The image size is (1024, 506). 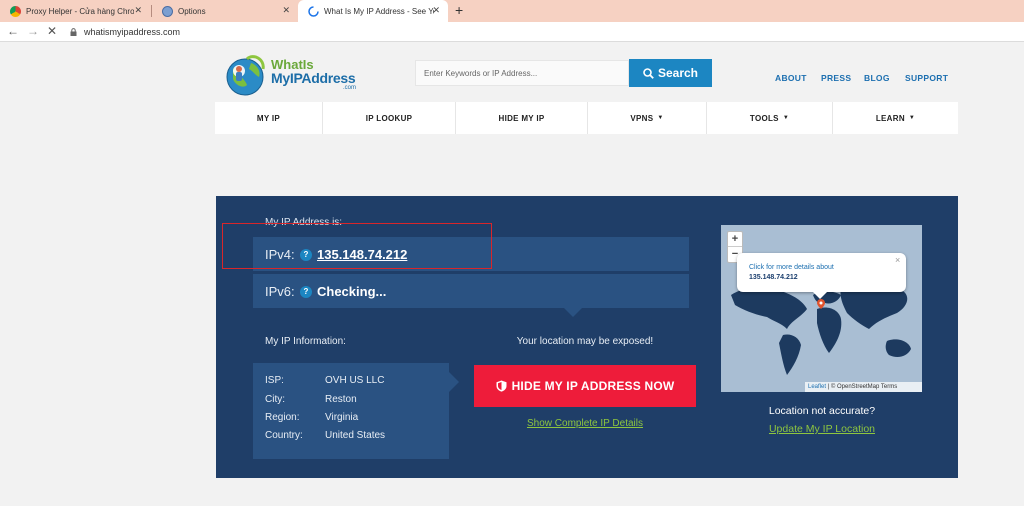 I want to click on tab-proxy-helper: Proxy Helper - Cửa hàng Chrome ✕, so click(x=75, y=11).